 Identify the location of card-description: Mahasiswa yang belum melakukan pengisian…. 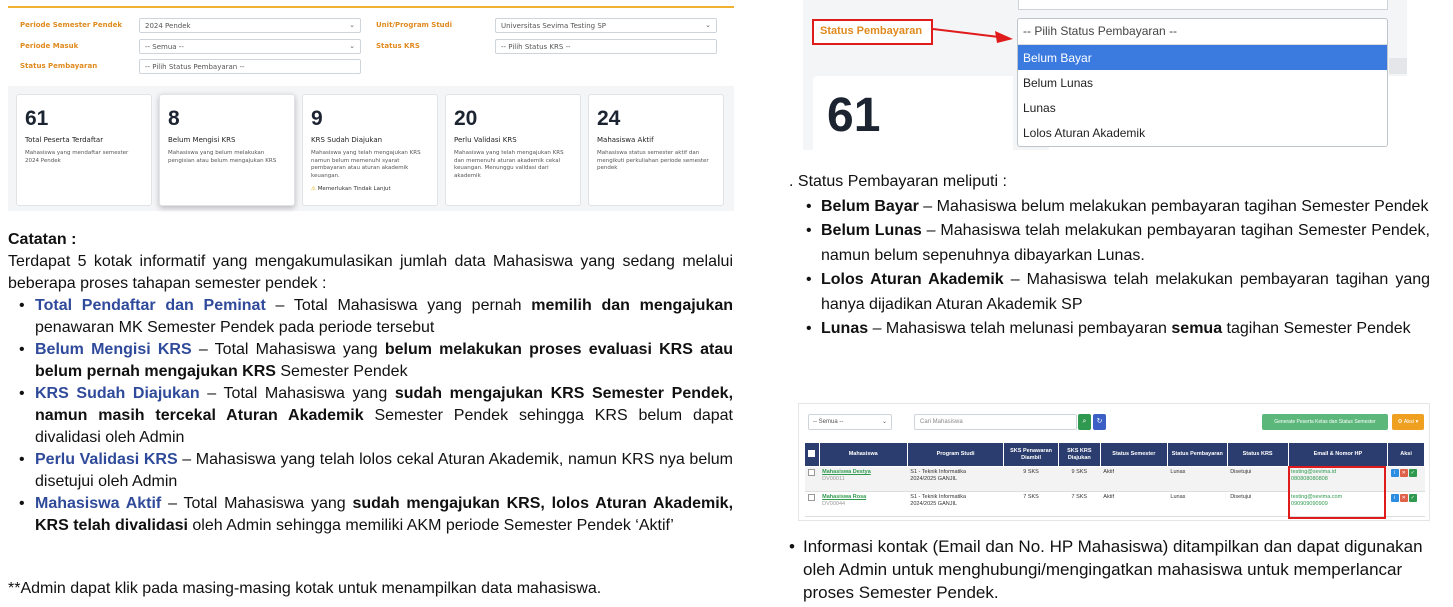
(222, 157).